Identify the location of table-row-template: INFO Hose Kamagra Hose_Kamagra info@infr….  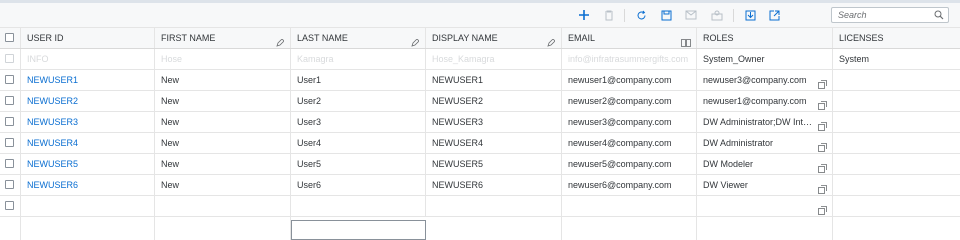
(480, 59).